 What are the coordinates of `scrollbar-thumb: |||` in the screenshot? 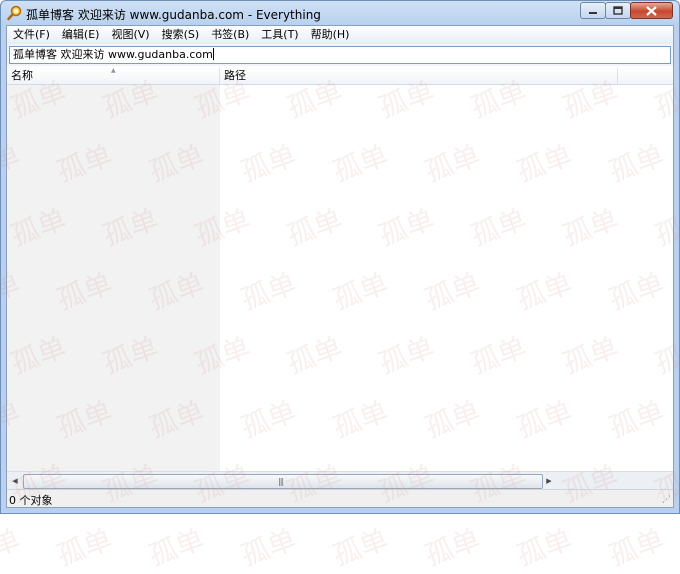 It's located at (283, 481).